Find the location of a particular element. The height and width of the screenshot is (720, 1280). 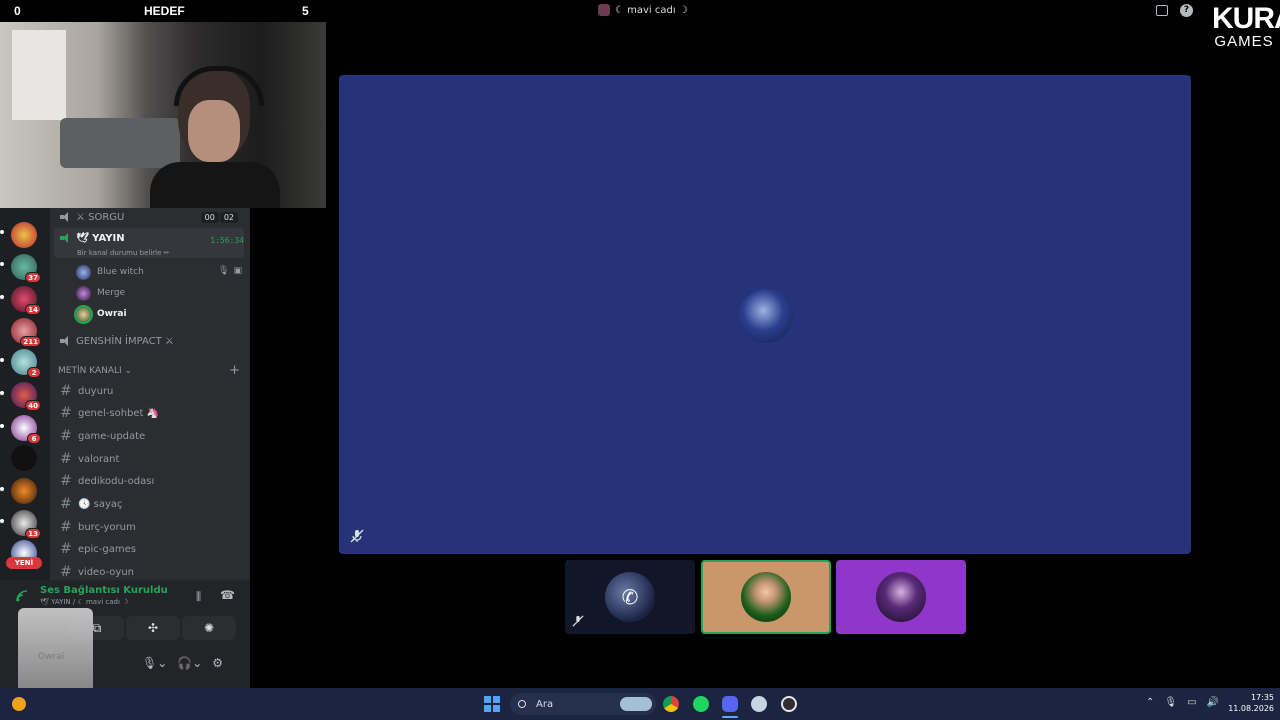

text-channel: # burç-yorum is located at coordinates (151, 527).